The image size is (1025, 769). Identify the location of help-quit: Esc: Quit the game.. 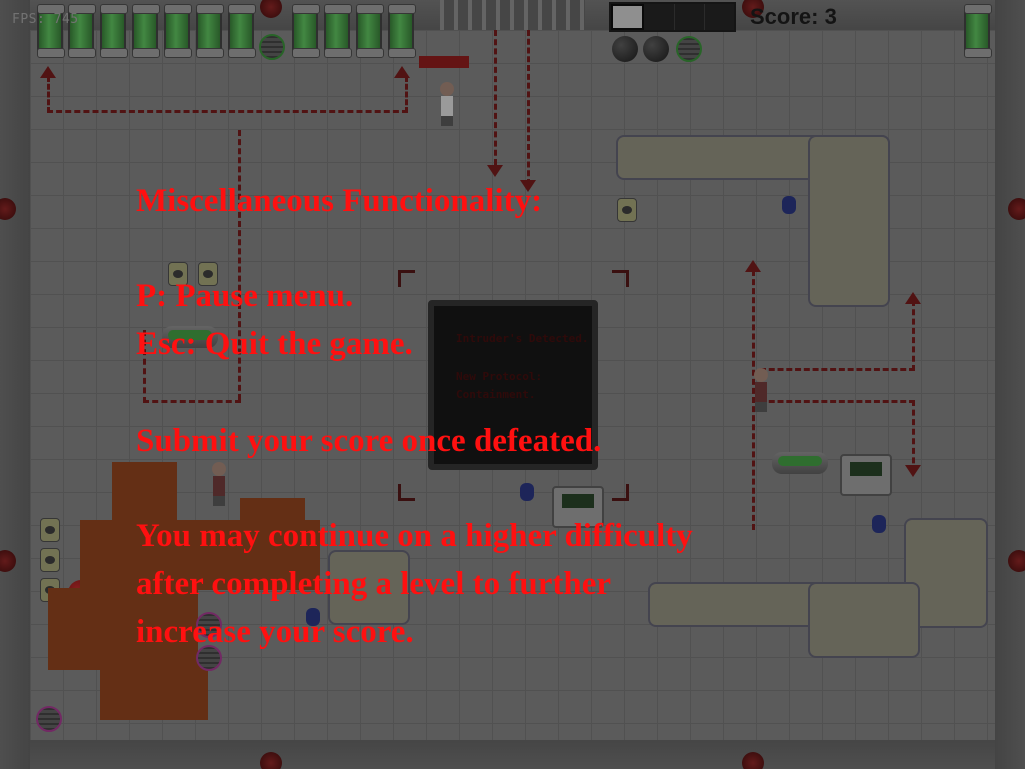
(274, 344).